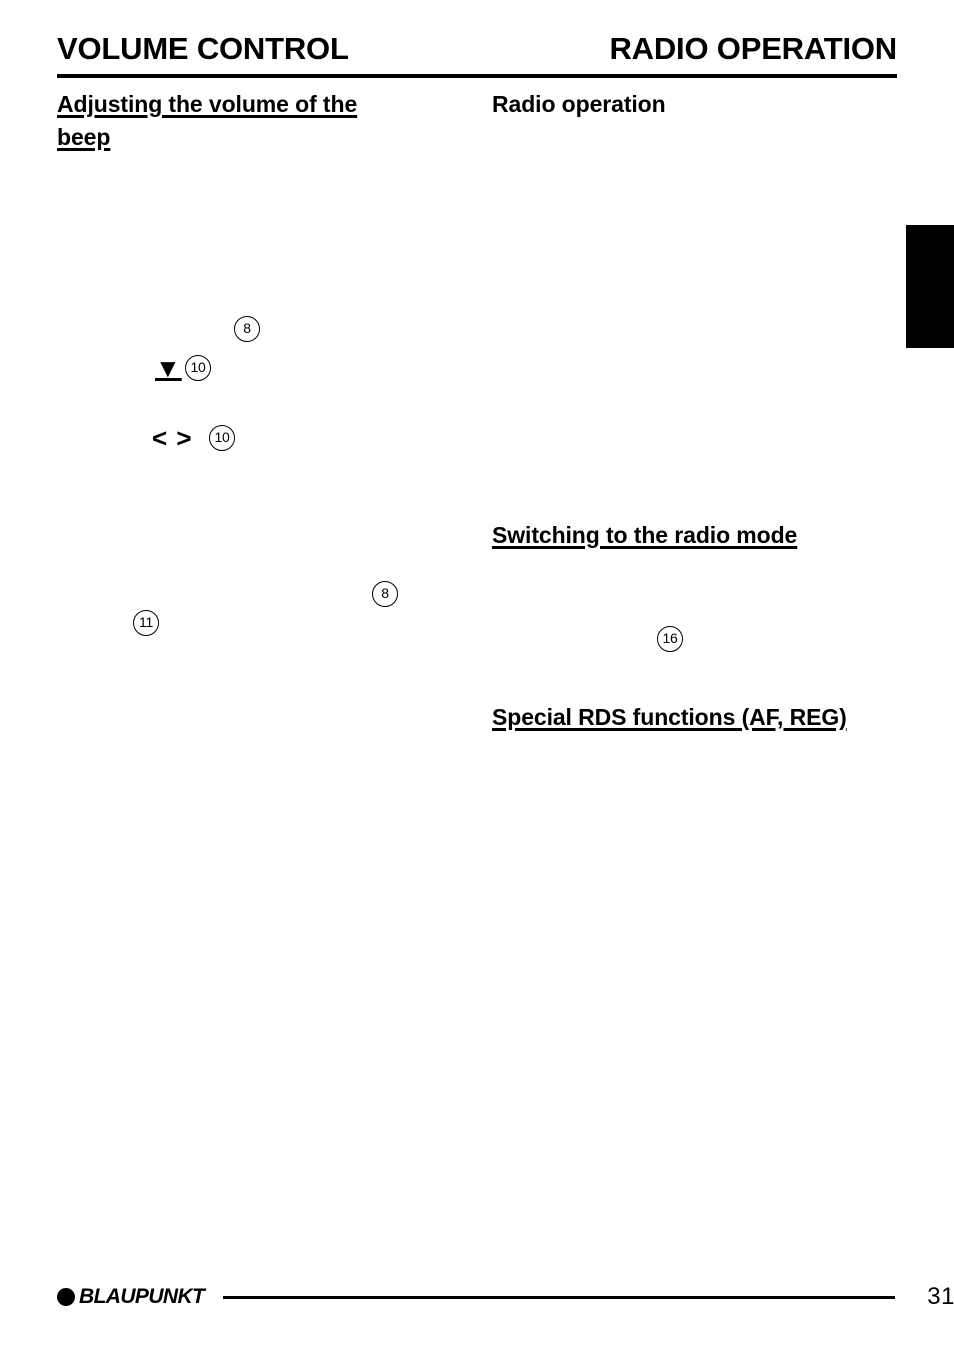 This screenshot has width=954, height=1349. I want to click on chapter-thumb-tab, so click(930, 286).